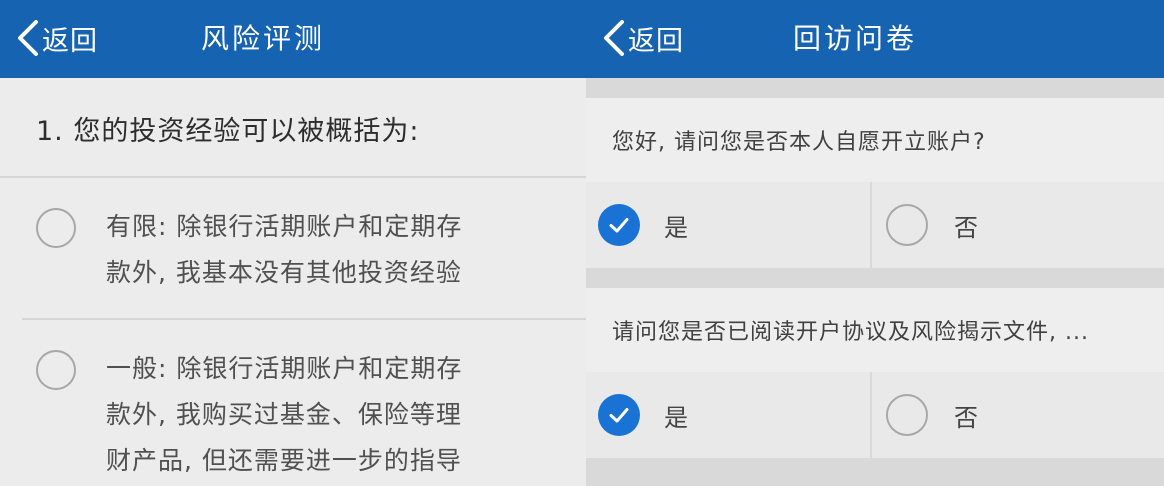 The image size is (1164, 486). I want to click on option-line: 款外, 我购买过基金、保险等理, so click(284, 414).